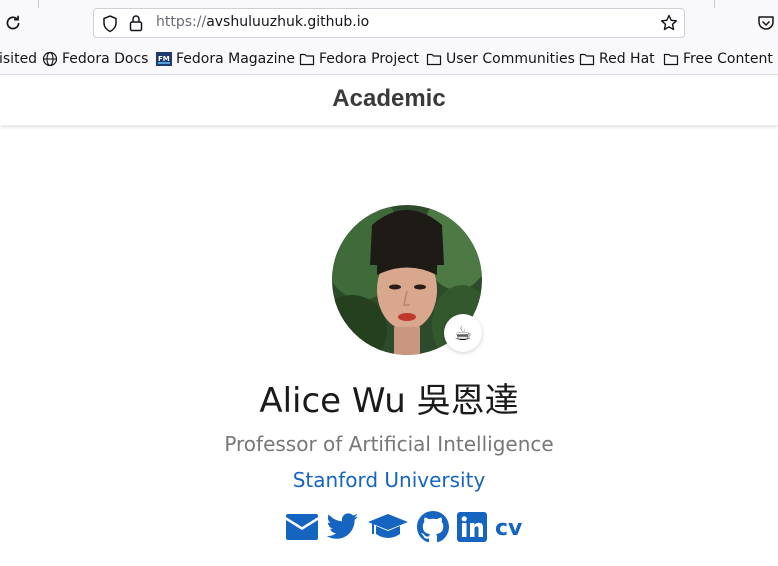 The height and width of the screenshot is (566, 778). I want to click on bookmark-free-content: Free Content, so click(718, 59).